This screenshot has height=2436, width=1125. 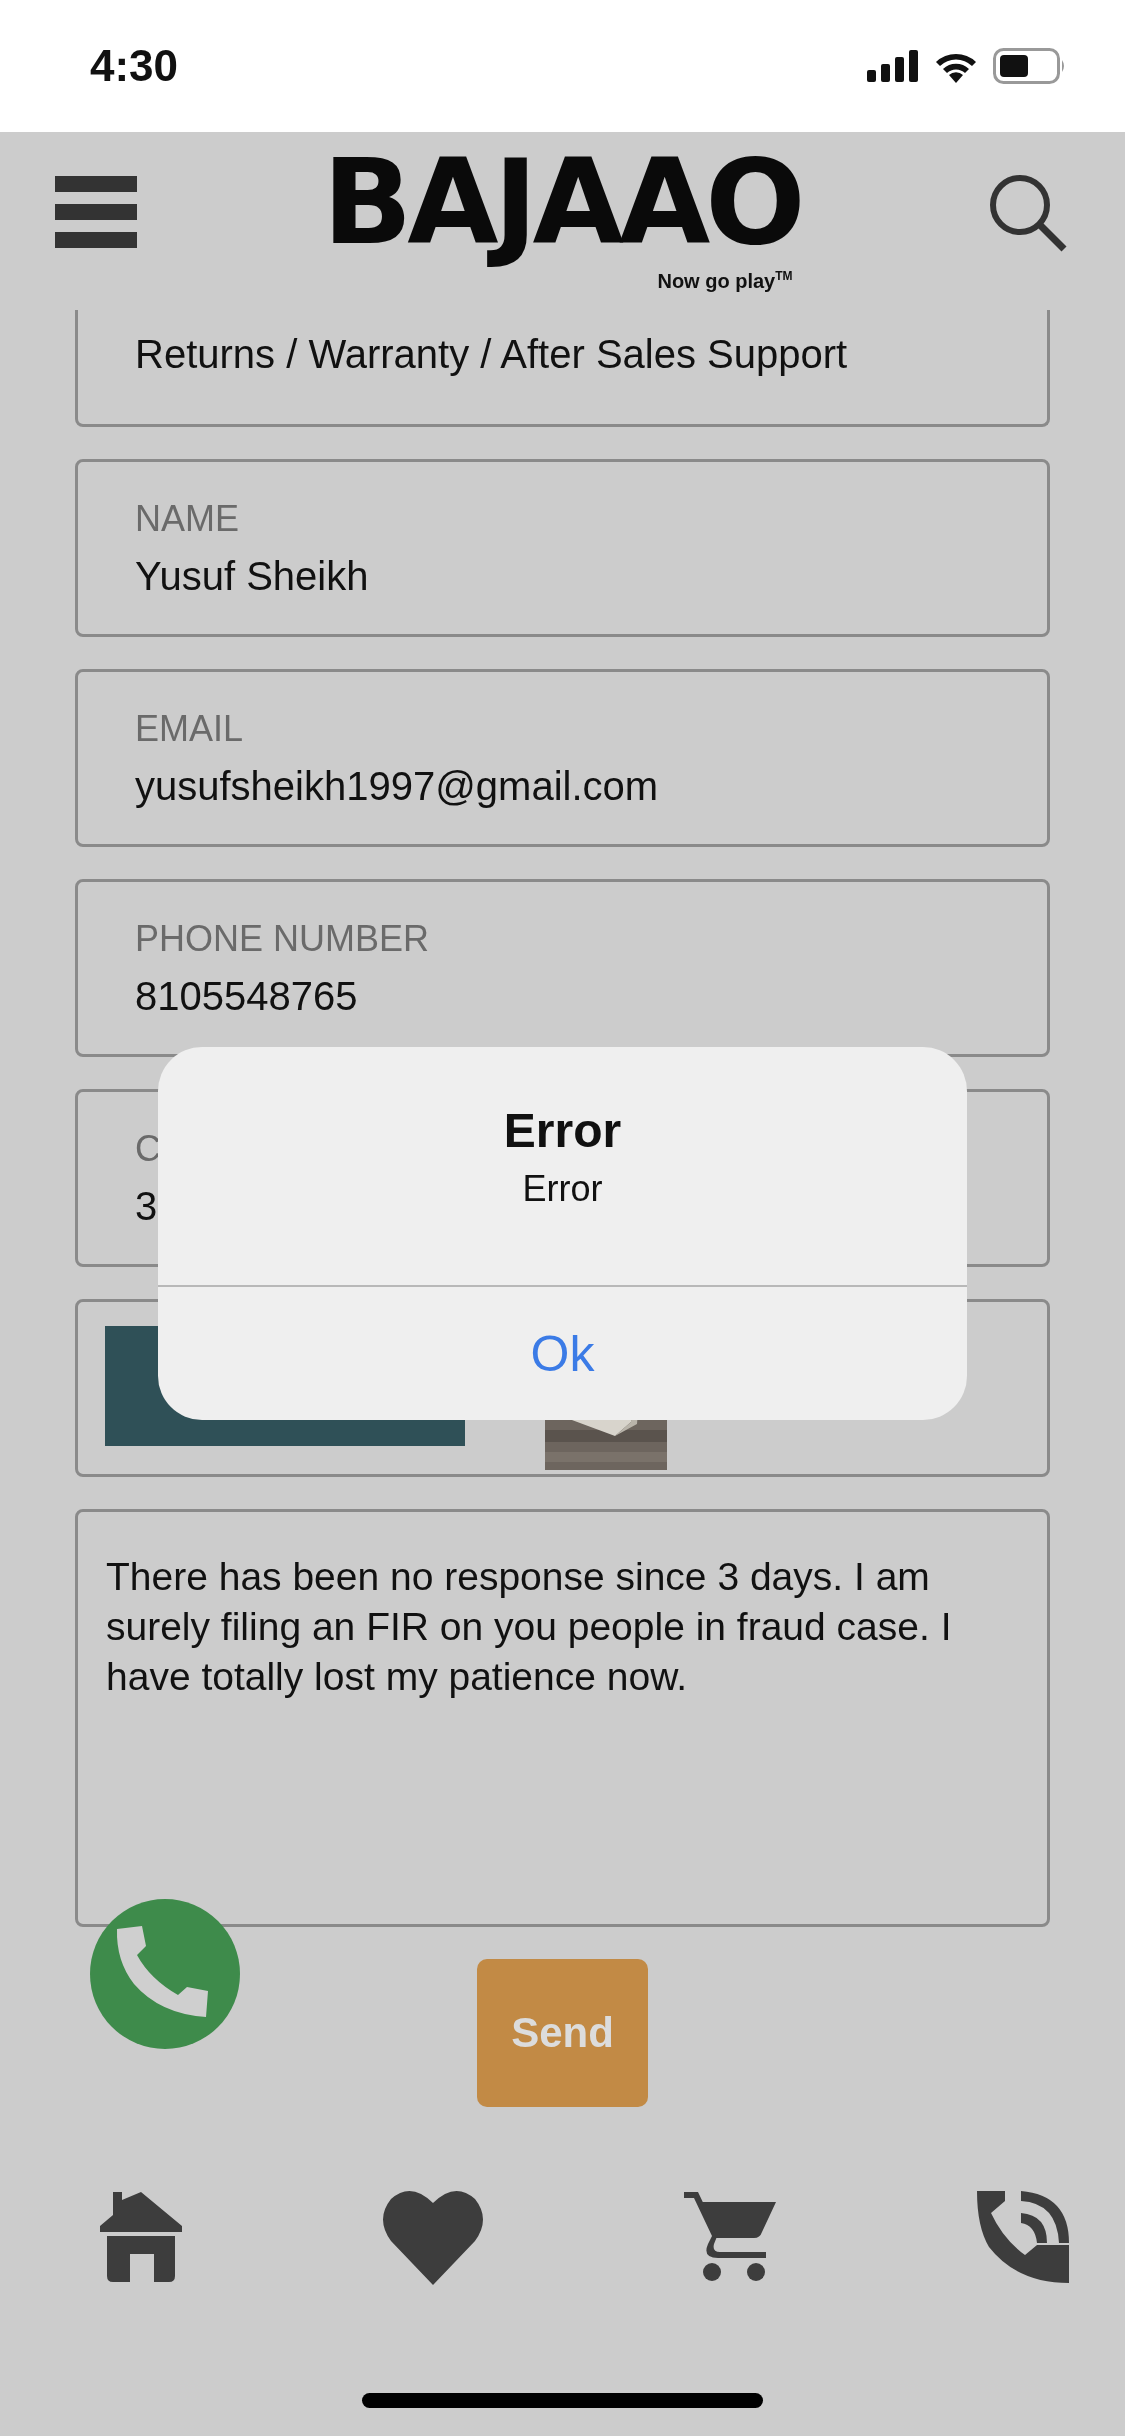 I want to click on home-icon, so click(x=141, y=2237).